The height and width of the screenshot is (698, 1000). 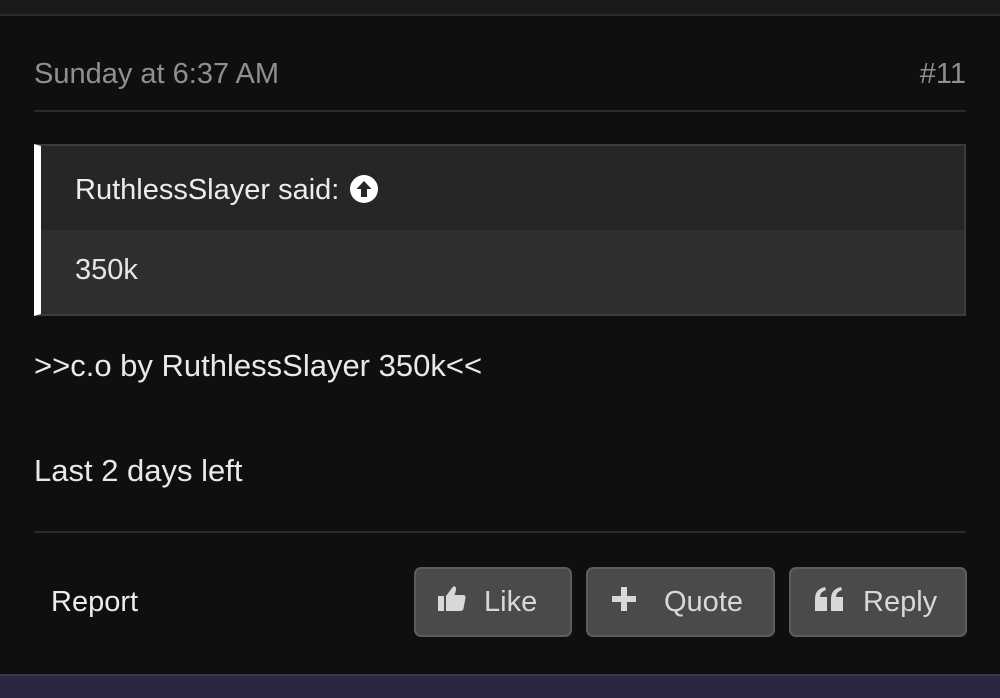 What do you see at coordinates (138, 470) in the screenshot?
I see `message-line: Last 2 days left` at bounding box center [138, 470].